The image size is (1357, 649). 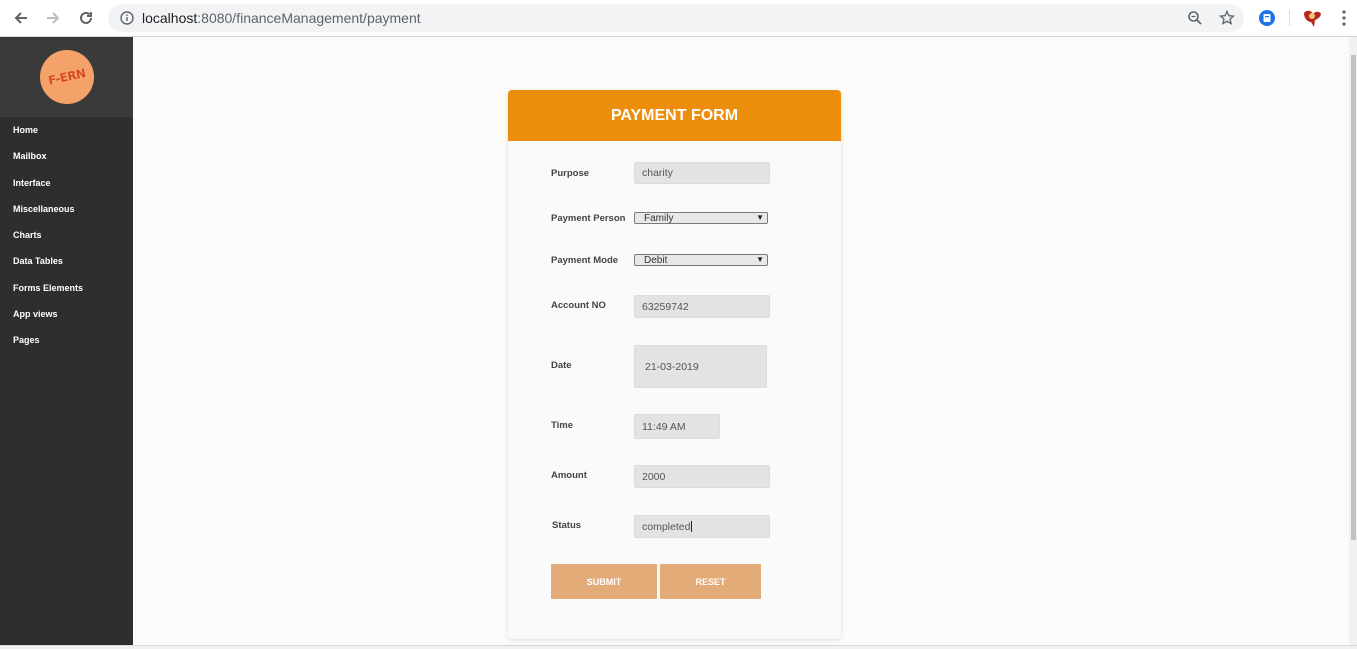 What do you see at coordinates (666, 526) in the screenshot?
I see `status-value: completed` at bounding box center [666, 526].